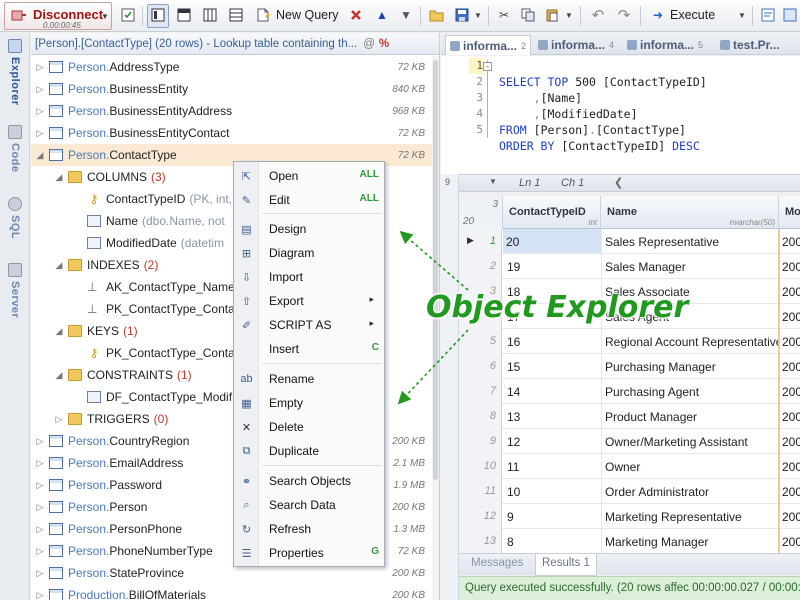  I want to click on tree-table: ▷ Person. AddressType 72 KB, so click(232, 67).